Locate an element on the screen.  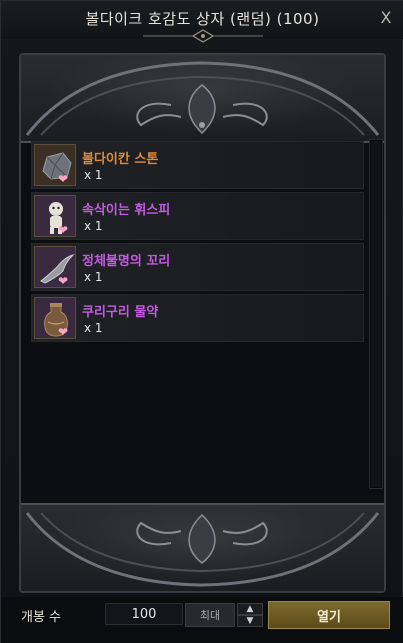
quantity-stepper: ▲ ▼ is located at coordinates (250, 615).